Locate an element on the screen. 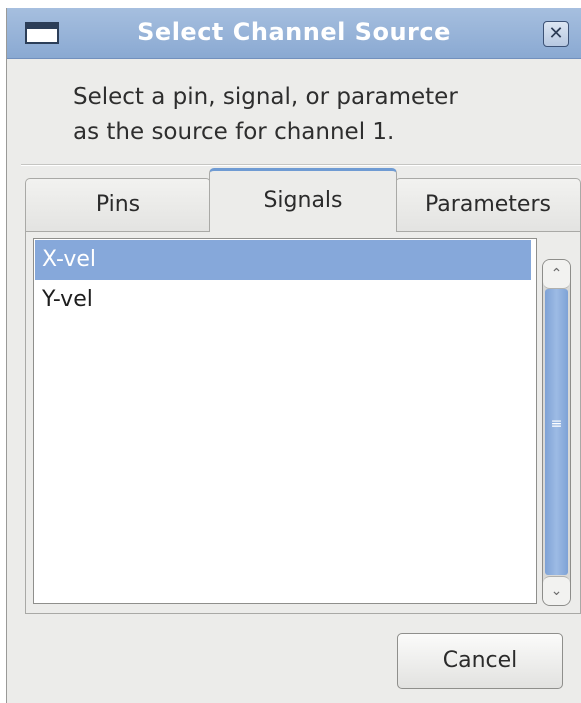 The image size is (581, 703). tab-pins: Pins is located at coordinates (118, 205).